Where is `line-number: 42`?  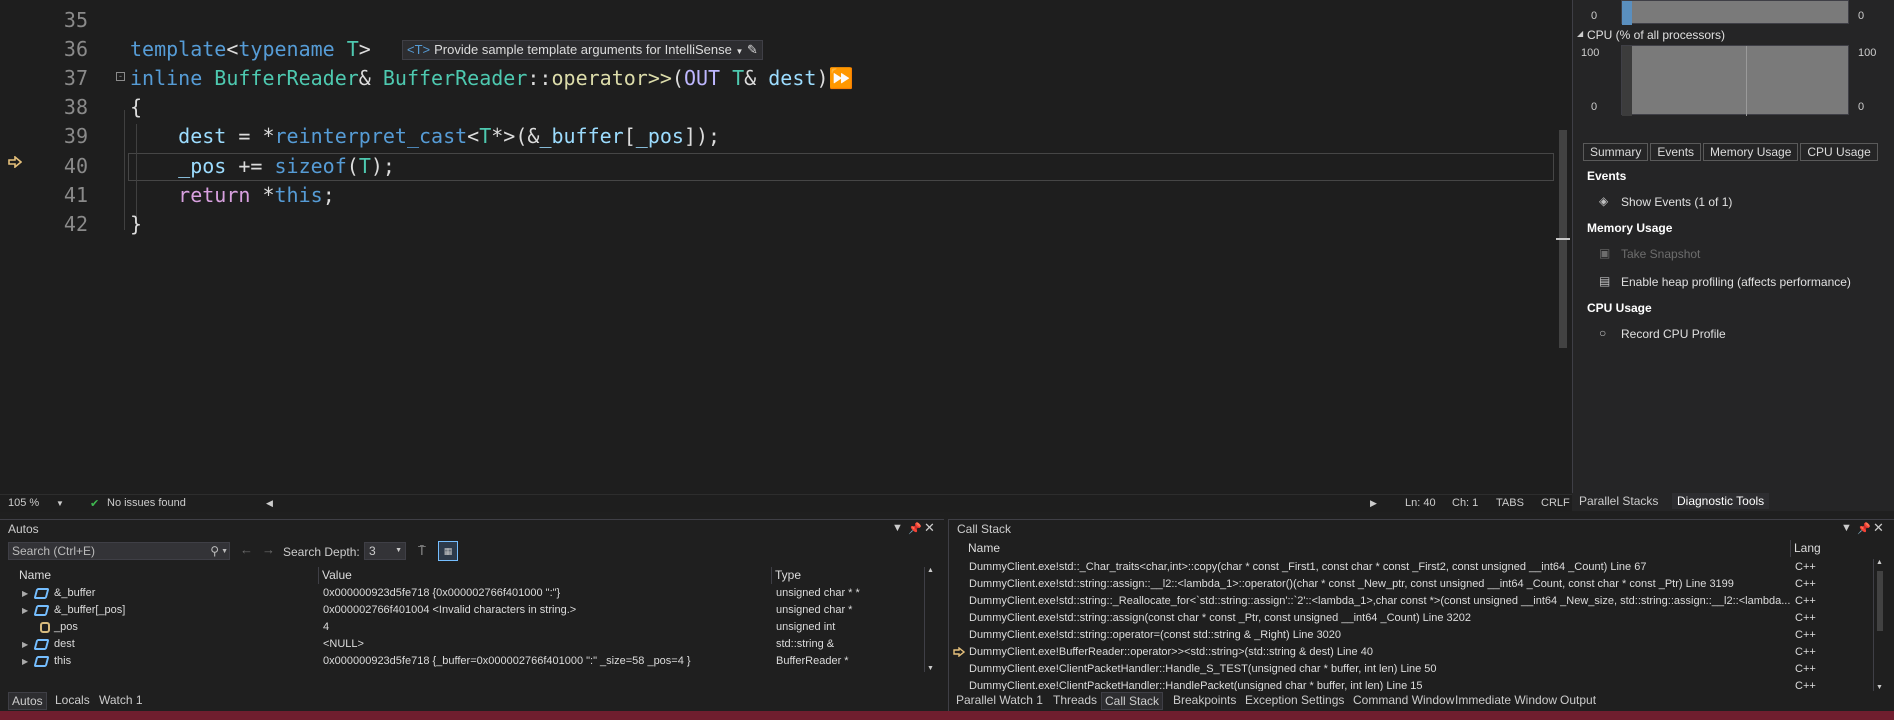 line-number: 42 is located at coordinates (75, 224).